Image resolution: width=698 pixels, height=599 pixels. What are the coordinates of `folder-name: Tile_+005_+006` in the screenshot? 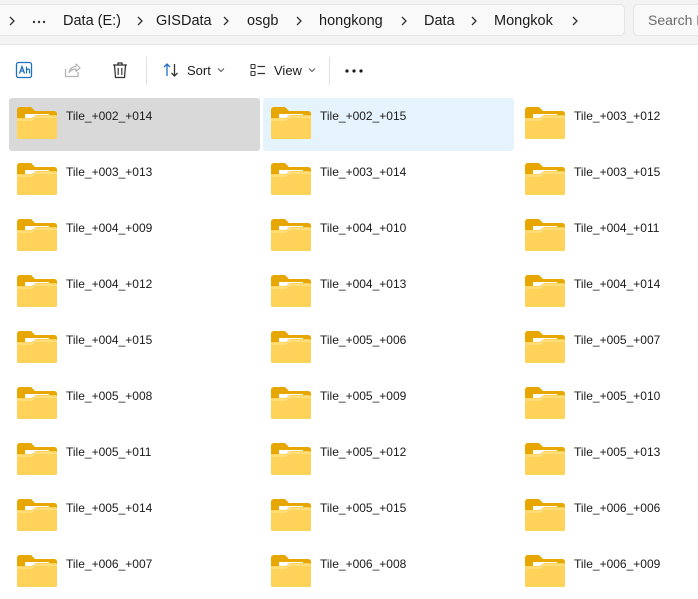 It's located at (363, 340).